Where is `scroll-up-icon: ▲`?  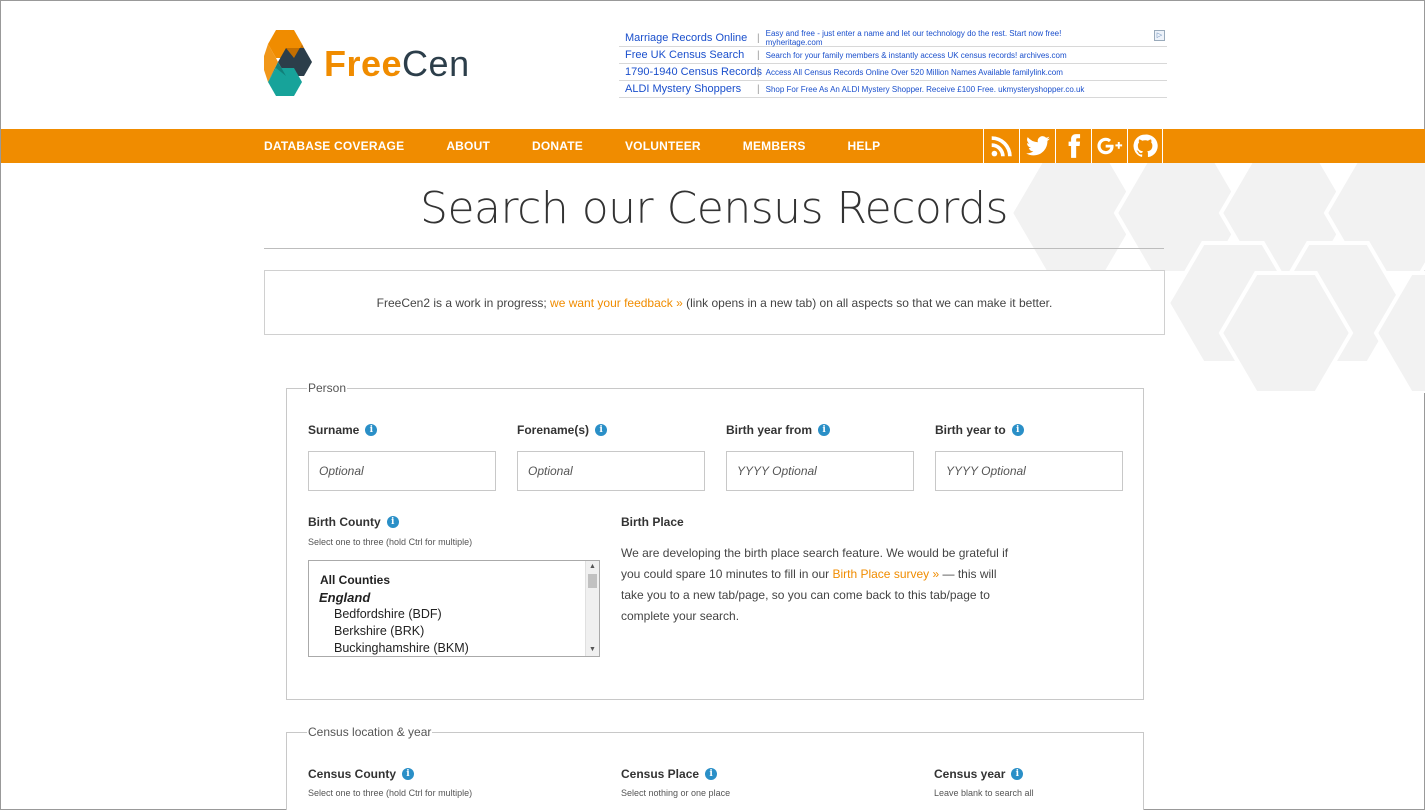
scroll-up-icon: ▲ is located at coordinates (592, 567).